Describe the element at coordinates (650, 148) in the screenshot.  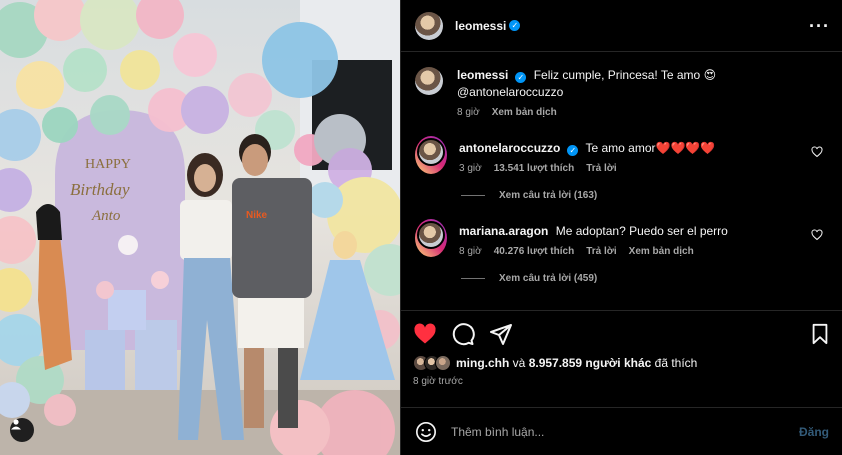
I see `comment-text: Te amo amor❤️❤️❤️❤️` at that location.